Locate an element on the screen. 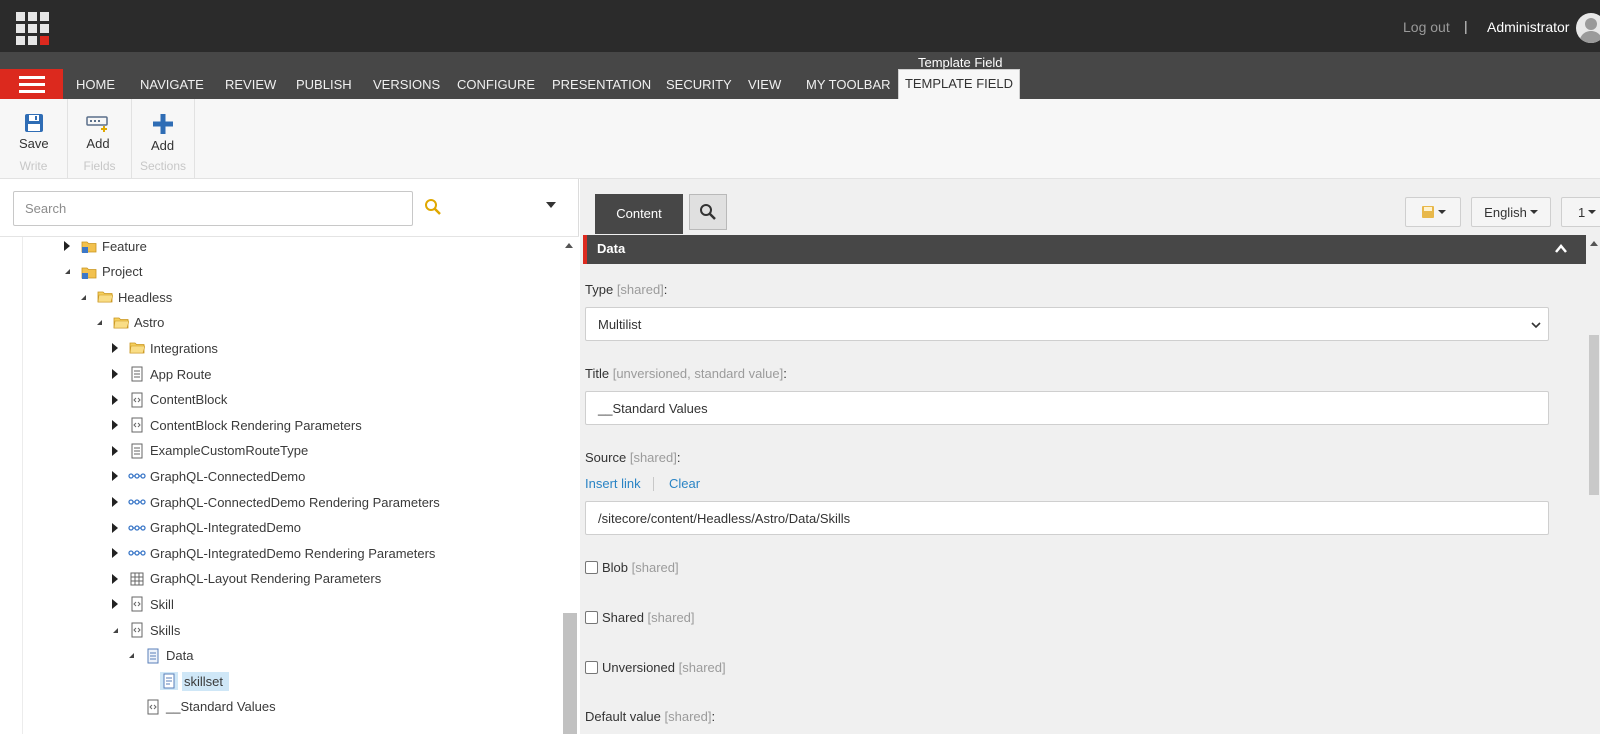  version-actions-button is located at coordinates (1433, 212).